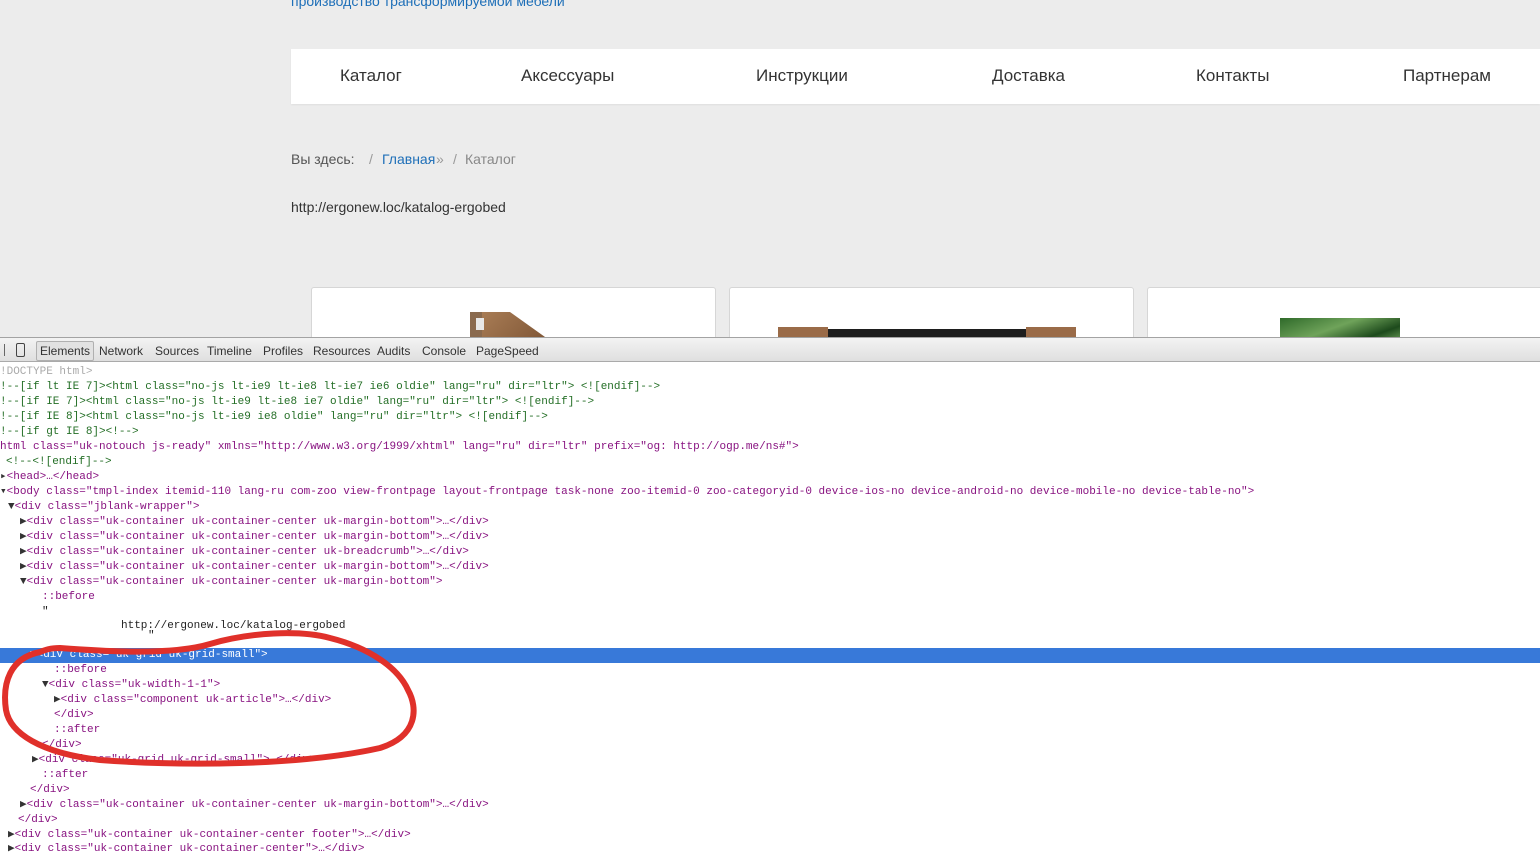  Describe the element at coordinates (1447, 76) in the screenshot. I see `nav-item-partners: Партнерам` at that location.